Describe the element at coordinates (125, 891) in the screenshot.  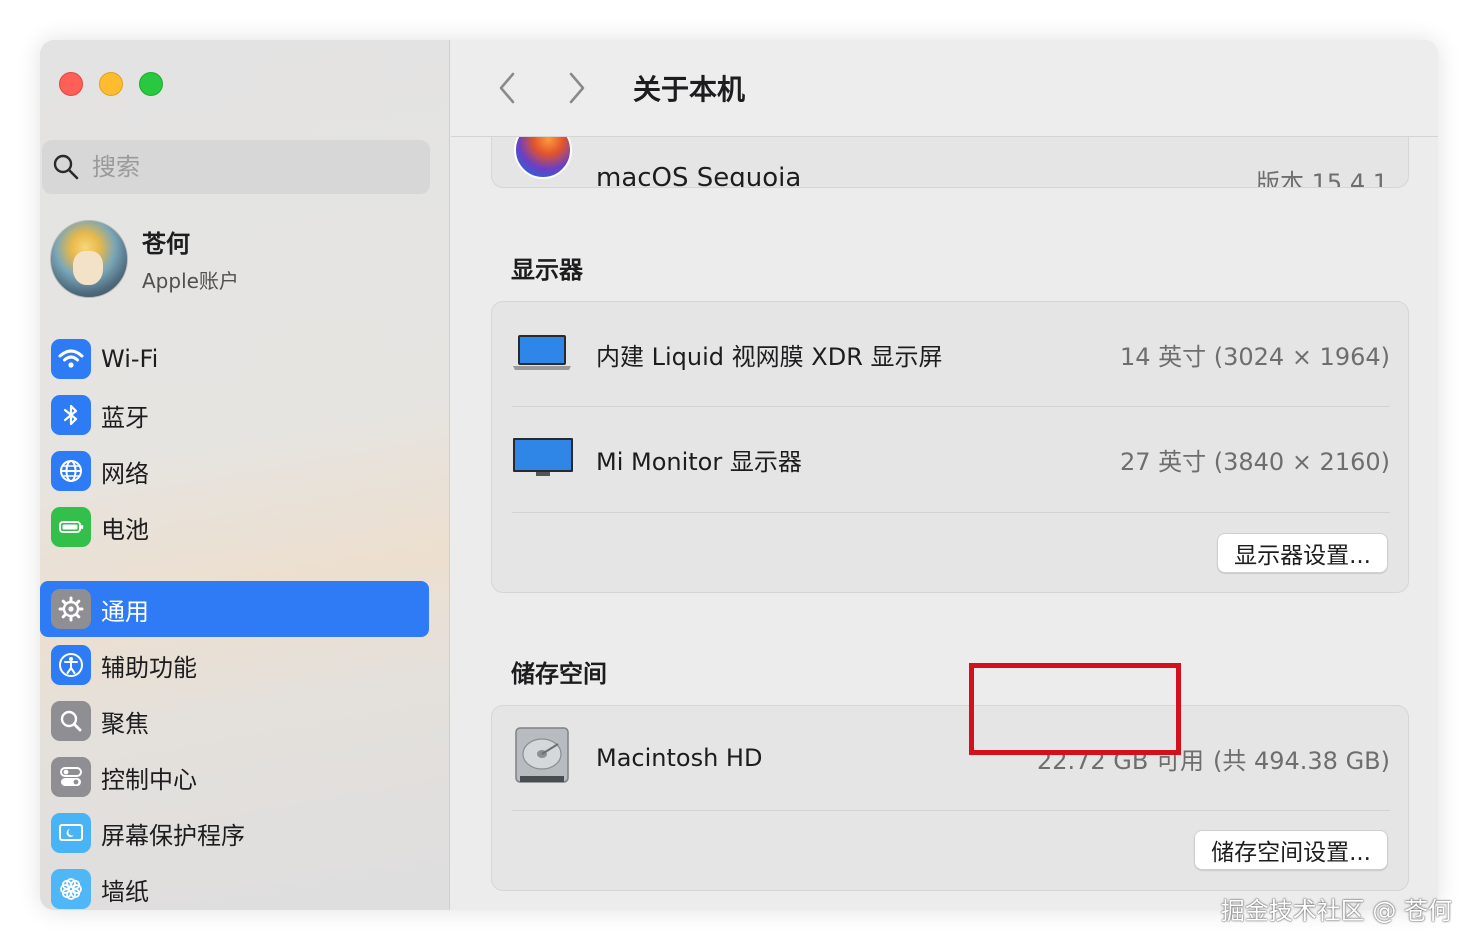
I see `sidebar-item-label: 墙纸` at that location.